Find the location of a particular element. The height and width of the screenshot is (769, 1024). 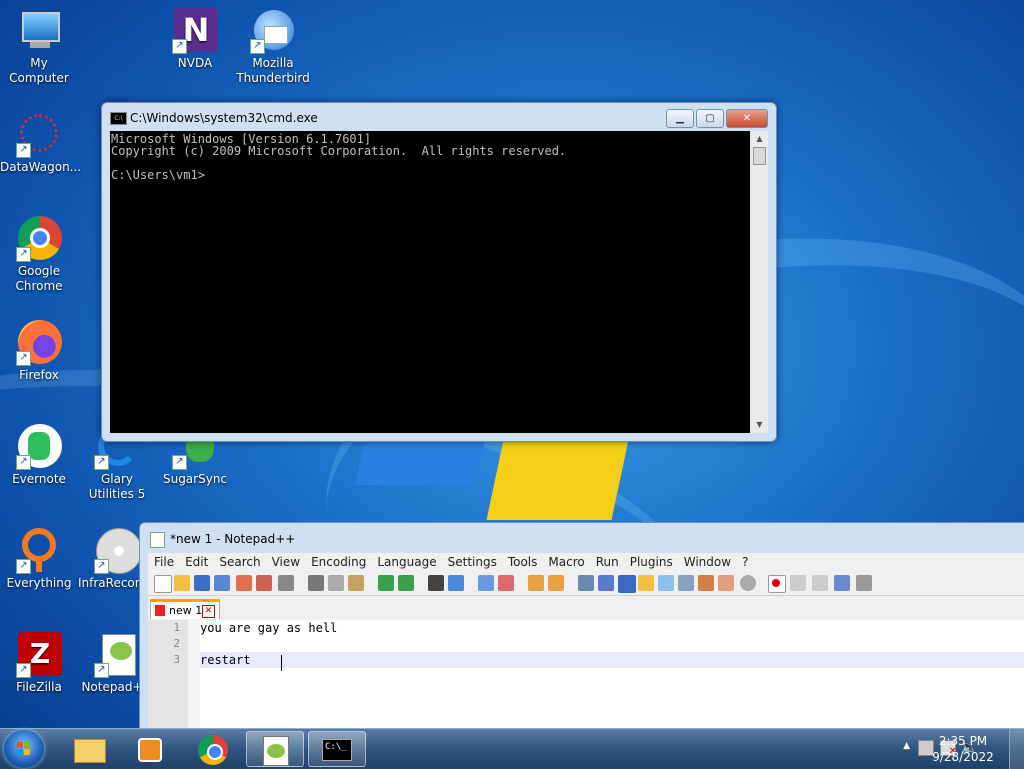

cmd-vertical-scrollbar: ▲ ▼ is located at coordinates (759, 282).